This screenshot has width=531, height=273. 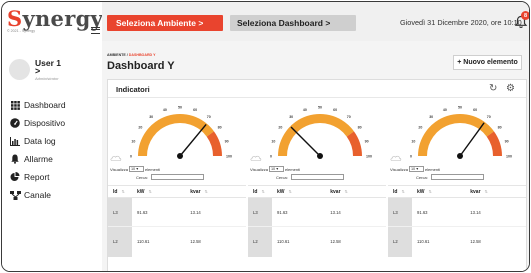 I want to click on sidebar-item-dispositivo: Dispositivo, so click(x=37, y=123).